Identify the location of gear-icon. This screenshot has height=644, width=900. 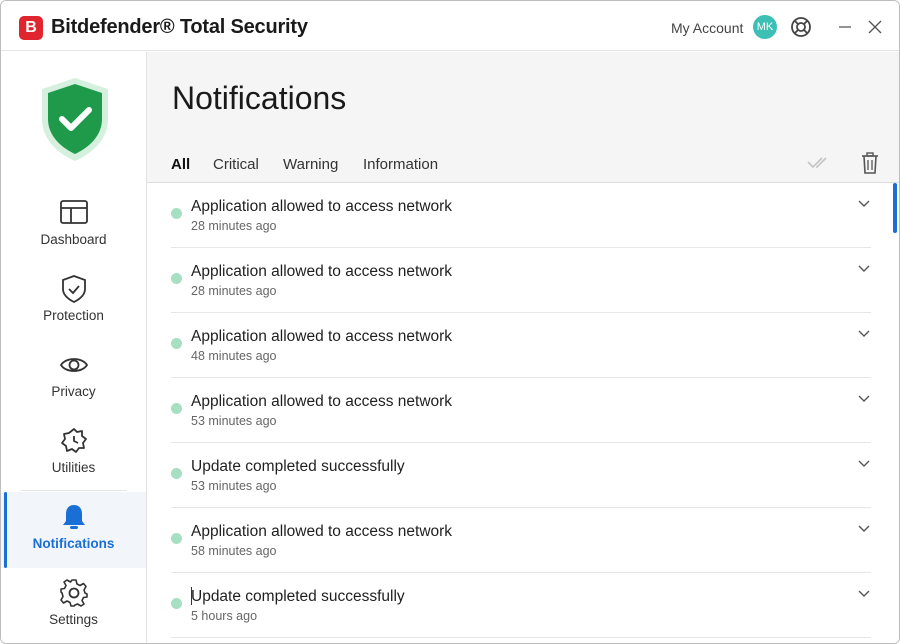
(74, 593).